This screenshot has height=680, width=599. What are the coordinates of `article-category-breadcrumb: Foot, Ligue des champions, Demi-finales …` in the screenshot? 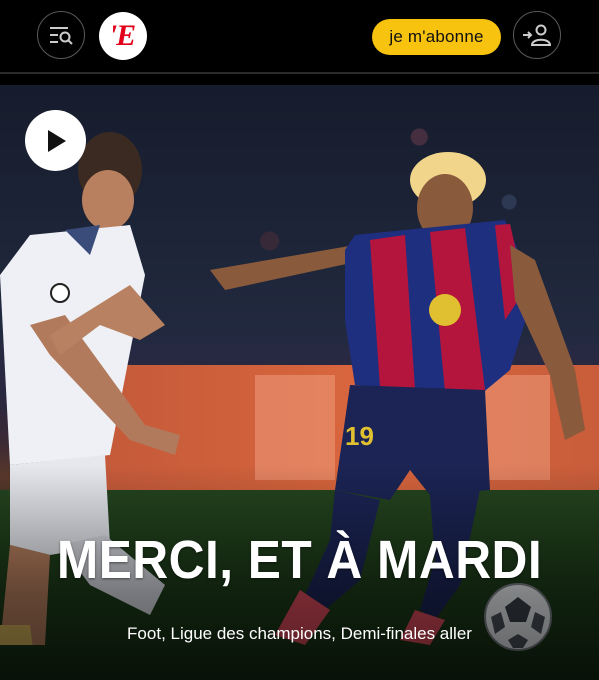 It's located at (299, 633).